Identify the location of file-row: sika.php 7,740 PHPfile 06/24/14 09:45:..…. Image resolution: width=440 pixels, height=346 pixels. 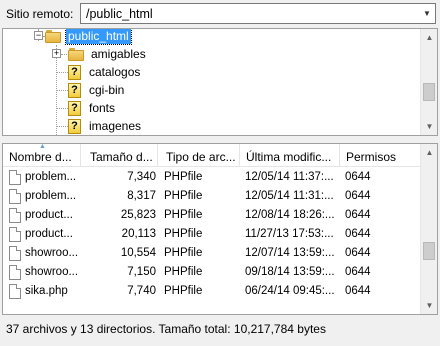
(212, 291).